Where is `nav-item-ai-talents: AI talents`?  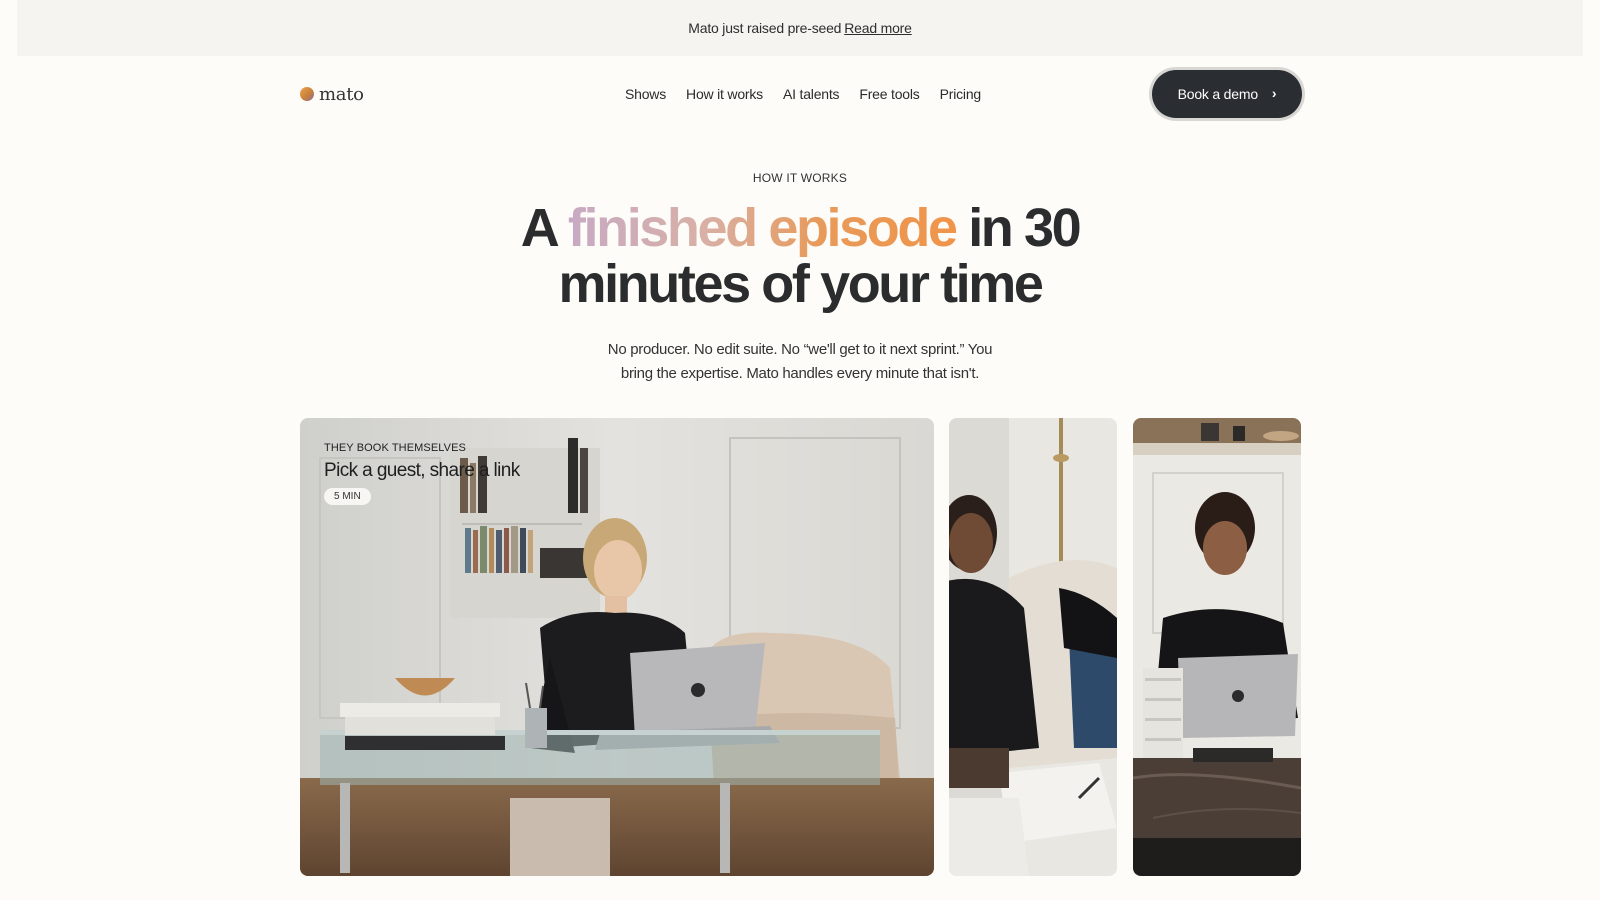 nav-item-ai-talents: AI talents is located at coordinates (811, 94).